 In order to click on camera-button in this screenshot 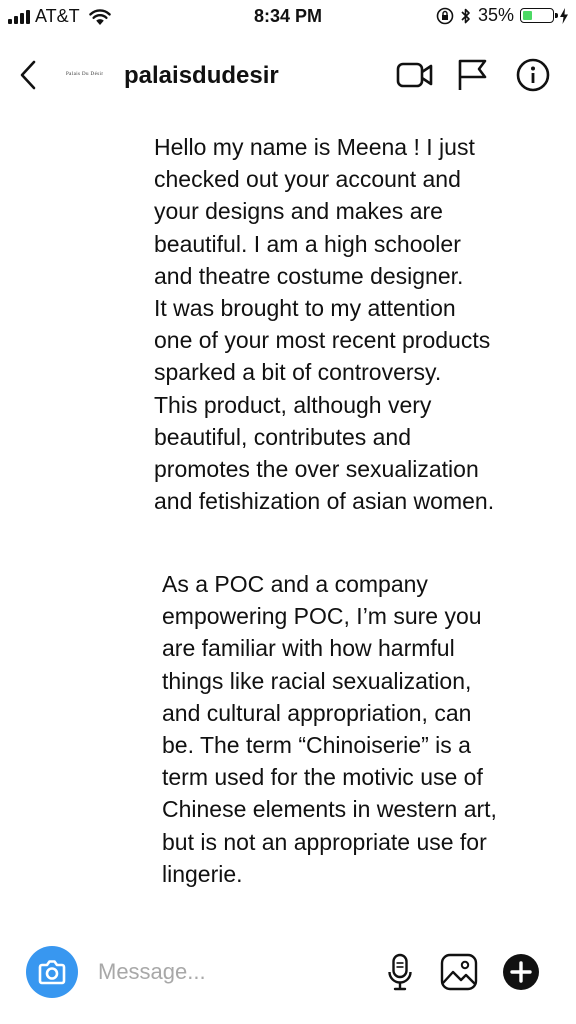, I will do `click(52, 972)`.